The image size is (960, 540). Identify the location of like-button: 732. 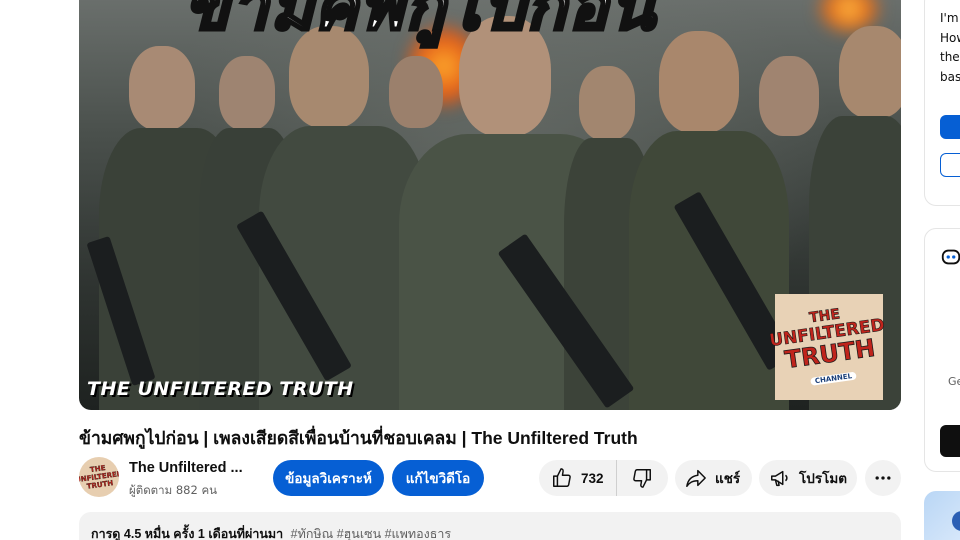
(578, 478).